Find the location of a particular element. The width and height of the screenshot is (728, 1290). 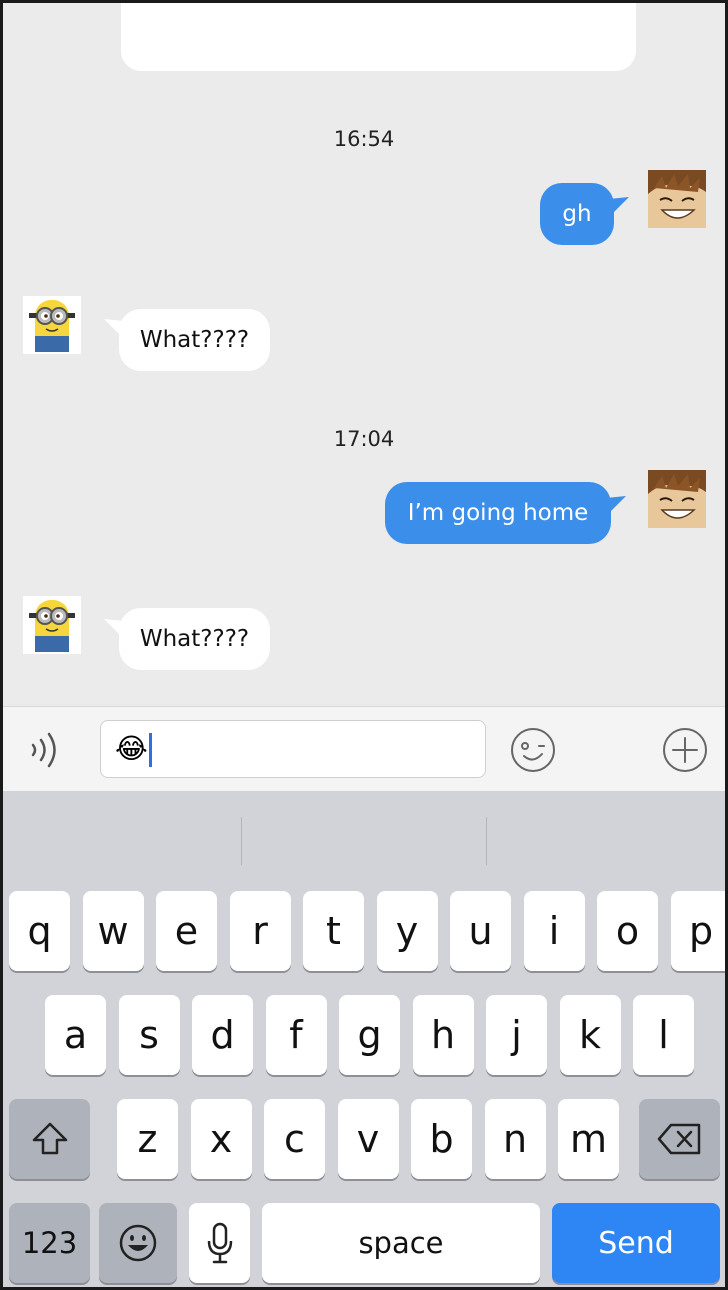

numbers-key: 123 is located at coordinates (49, 1243).